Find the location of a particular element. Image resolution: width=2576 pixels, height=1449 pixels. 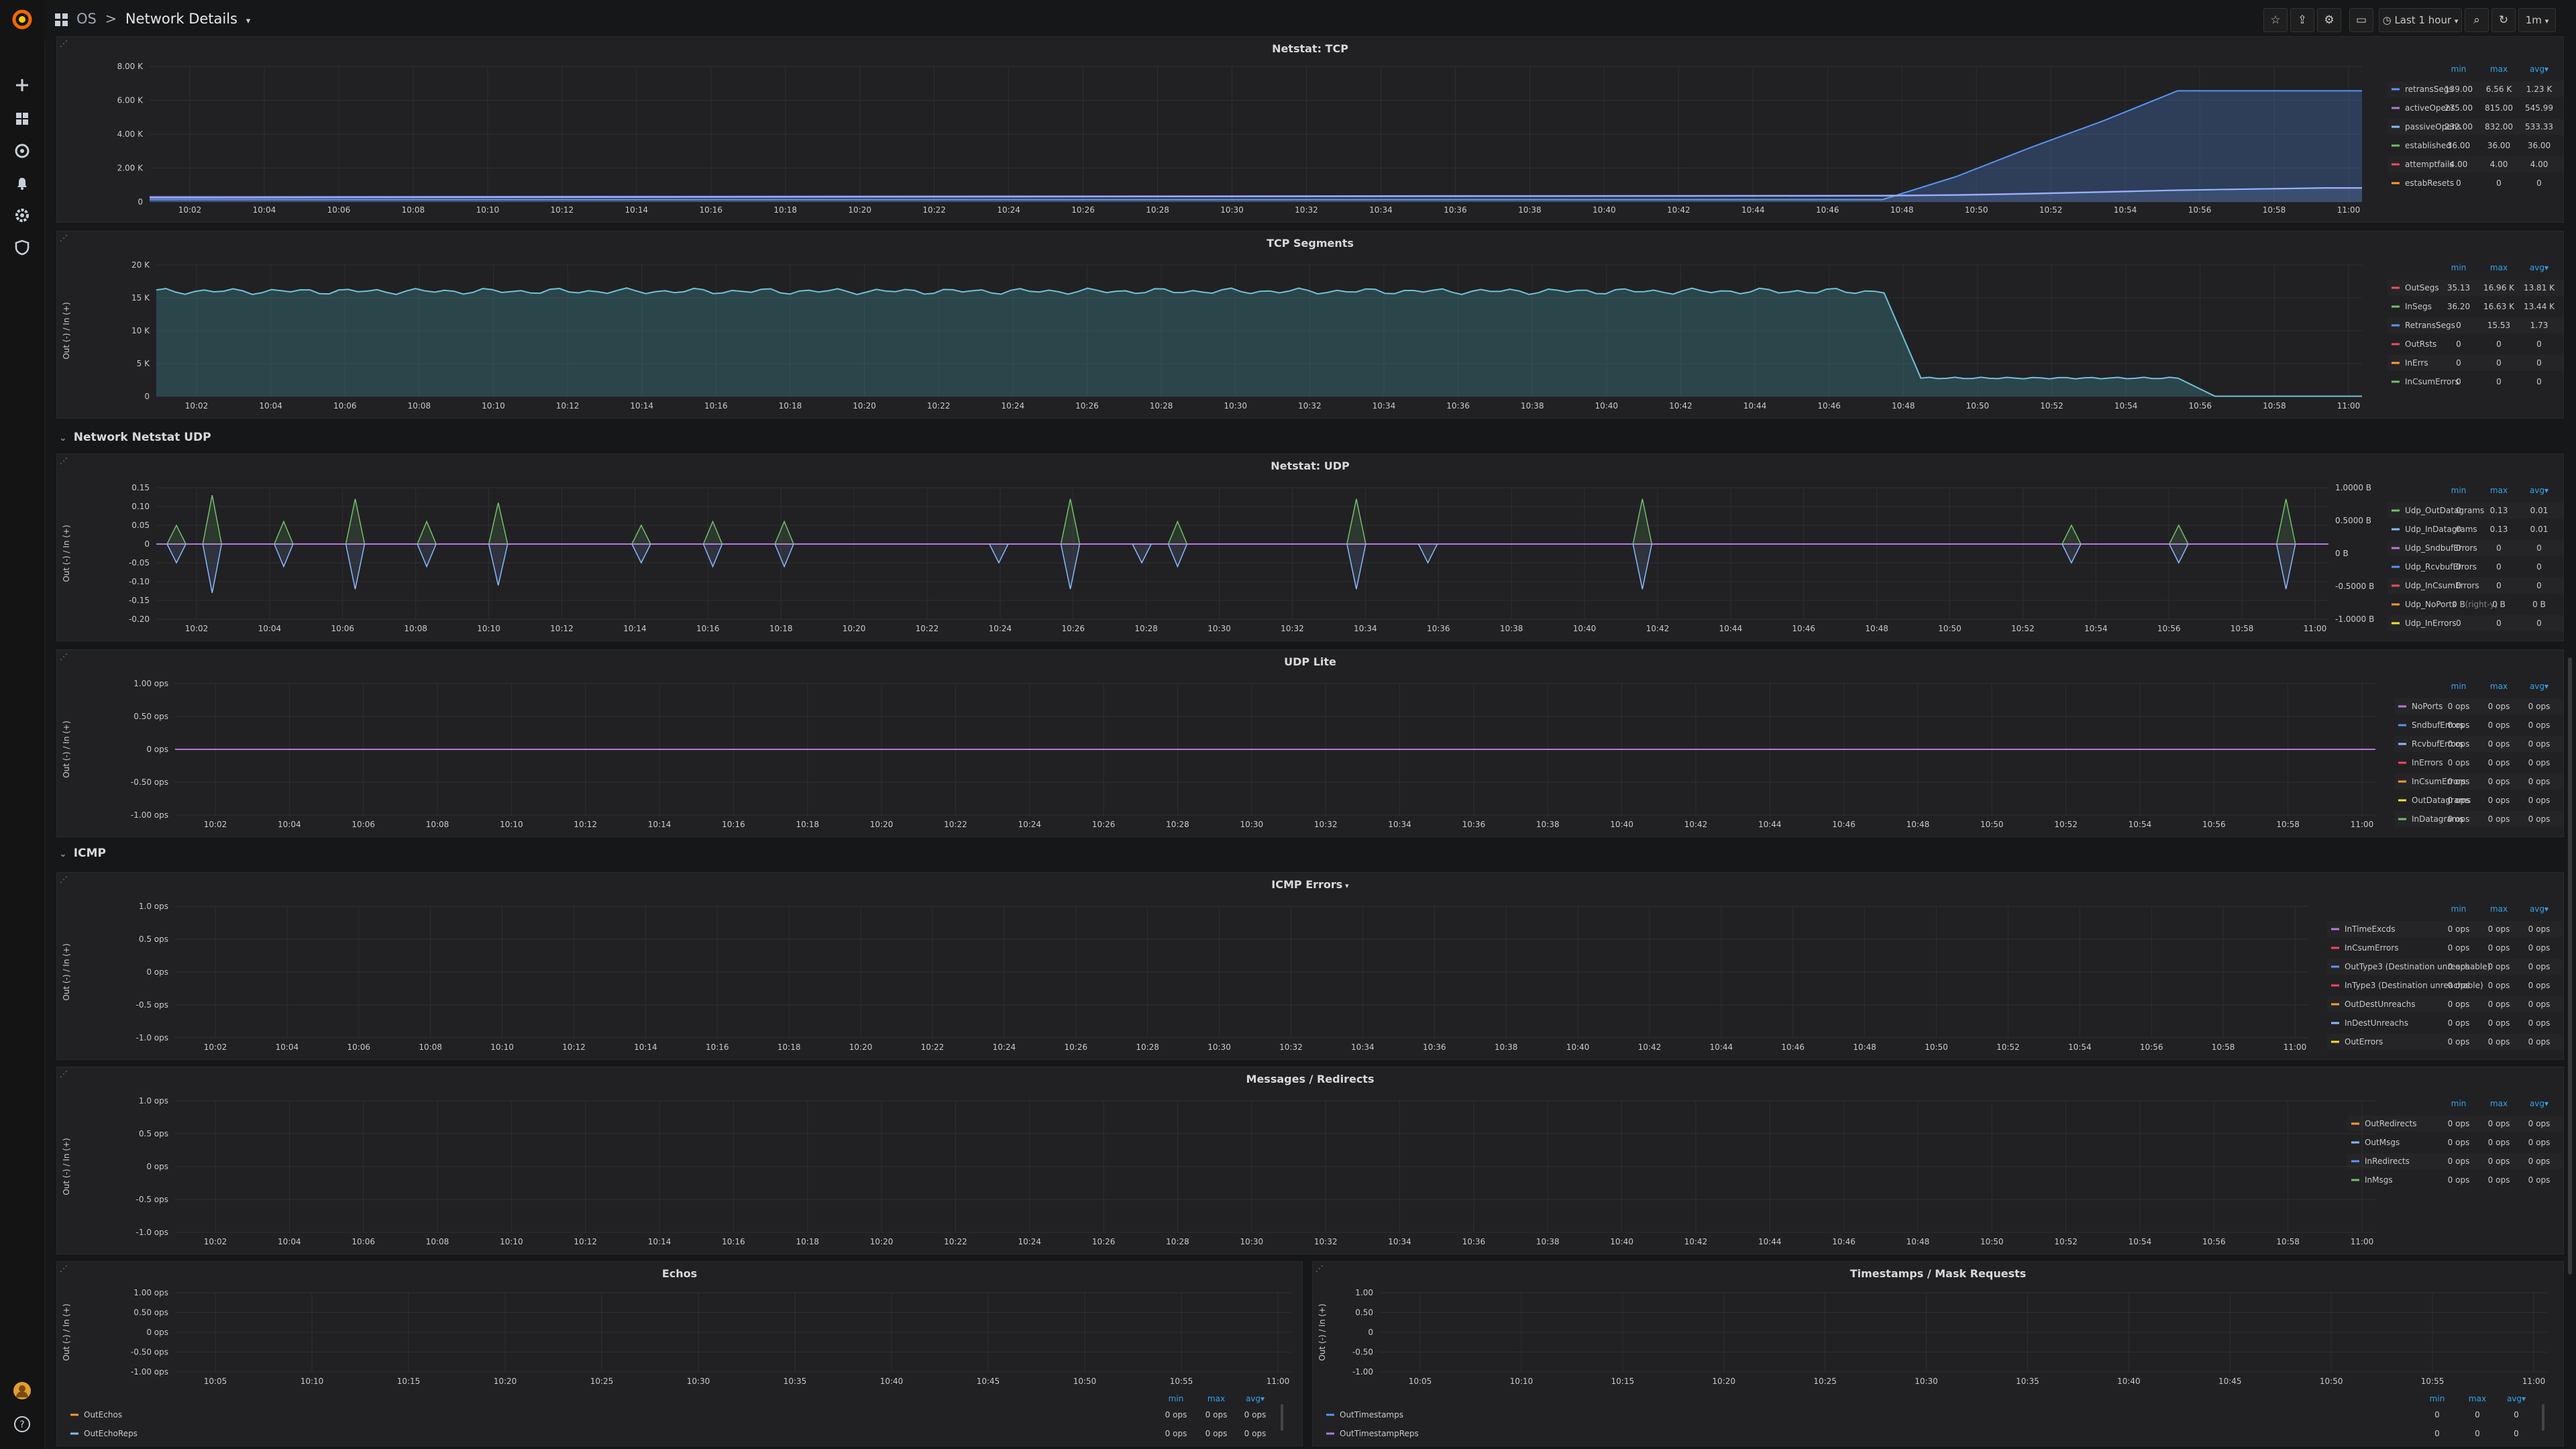

legend-series-name: estabResets is located at coordinates (2429, 183).